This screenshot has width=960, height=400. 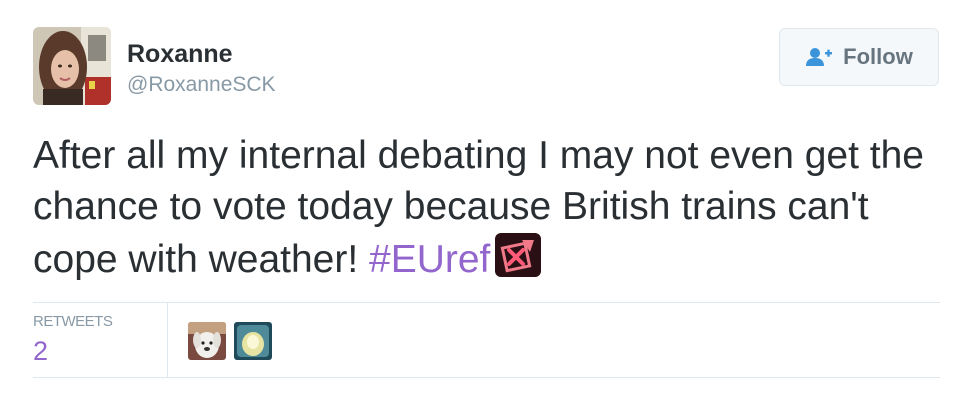 I want to click on ballot-box-with-x-icon, so click(x=518, y=255).